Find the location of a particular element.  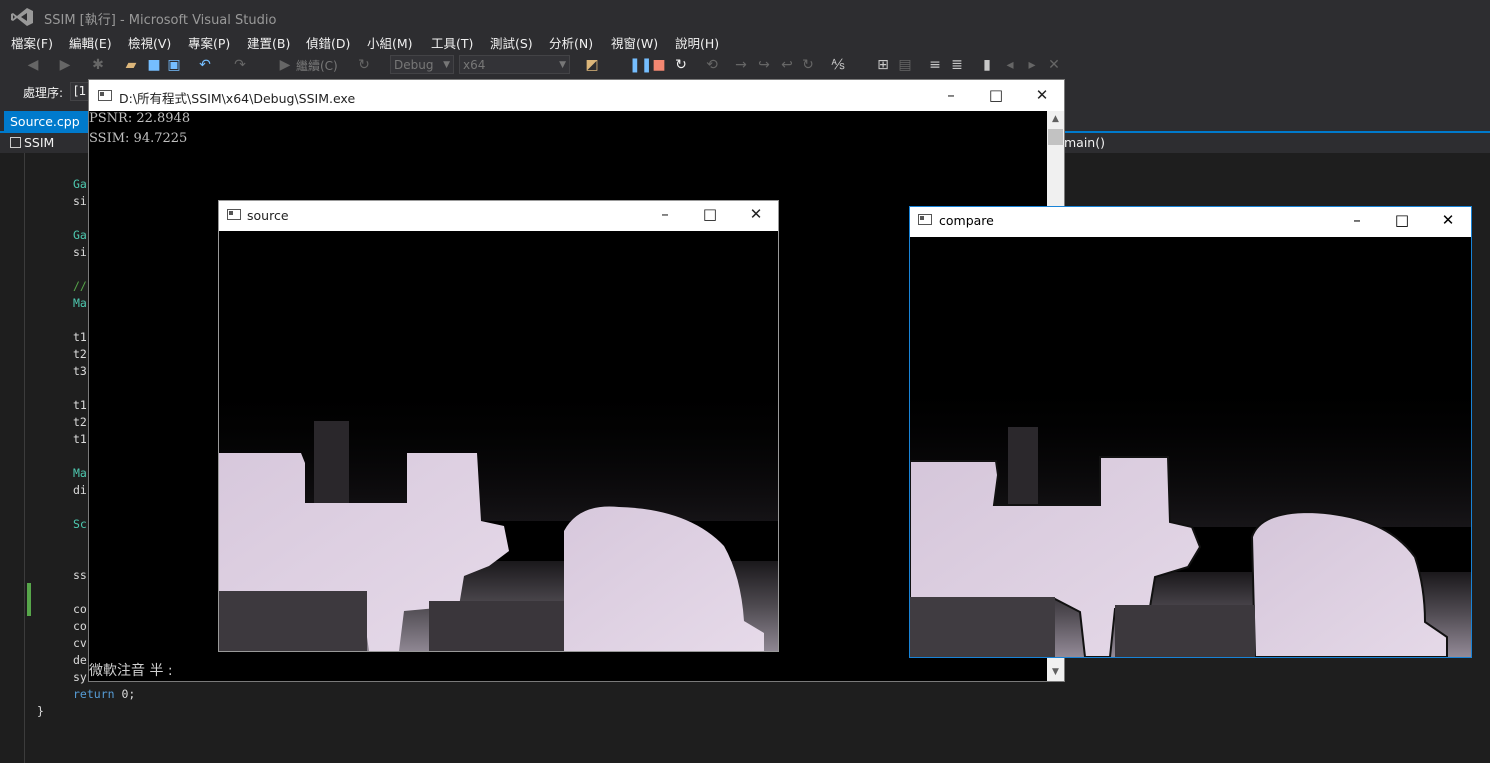

prev-bookmark-icon: ◂ is located at coordinates (1010, 65).